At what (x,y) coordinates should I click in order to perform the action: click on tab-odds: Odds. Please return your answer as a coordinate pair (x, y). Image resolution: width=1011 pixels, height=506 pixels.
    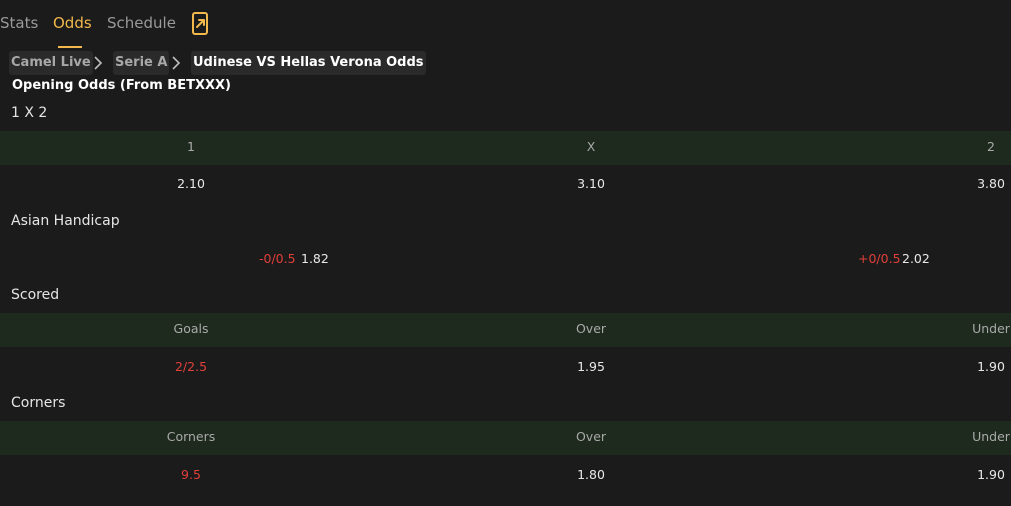
    Looking at the image, I should click on (72, 23).